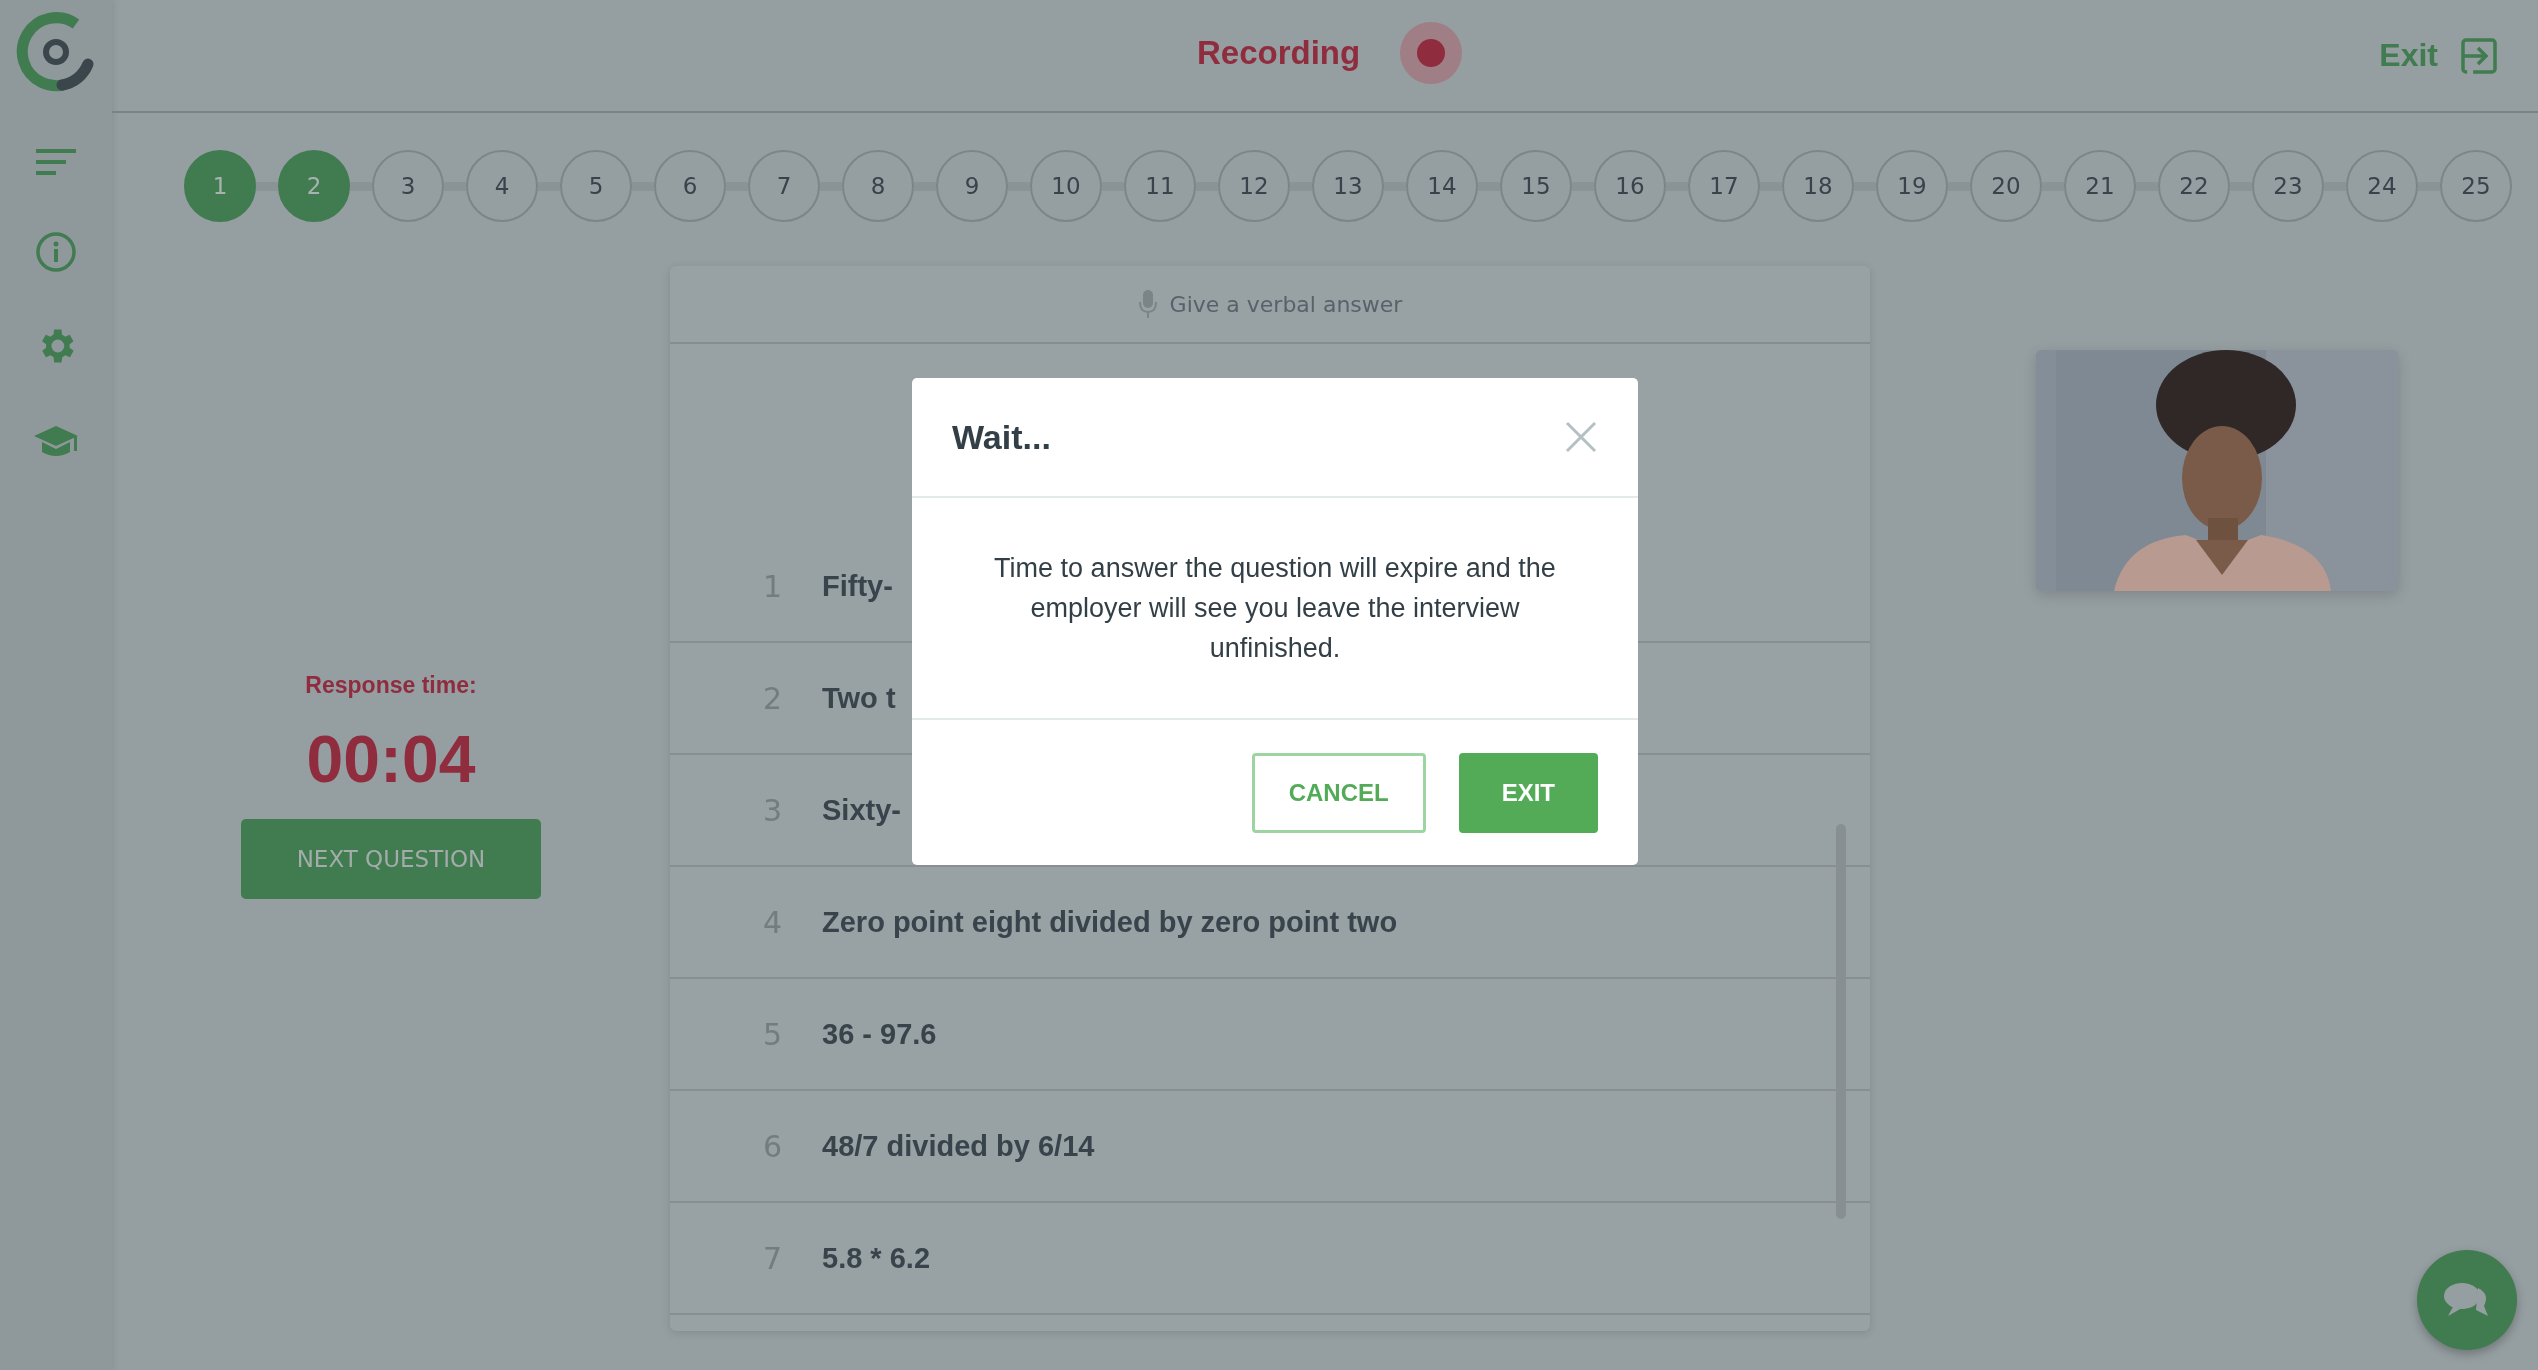  I want to click on question-step: 16, so click(1630, 186).